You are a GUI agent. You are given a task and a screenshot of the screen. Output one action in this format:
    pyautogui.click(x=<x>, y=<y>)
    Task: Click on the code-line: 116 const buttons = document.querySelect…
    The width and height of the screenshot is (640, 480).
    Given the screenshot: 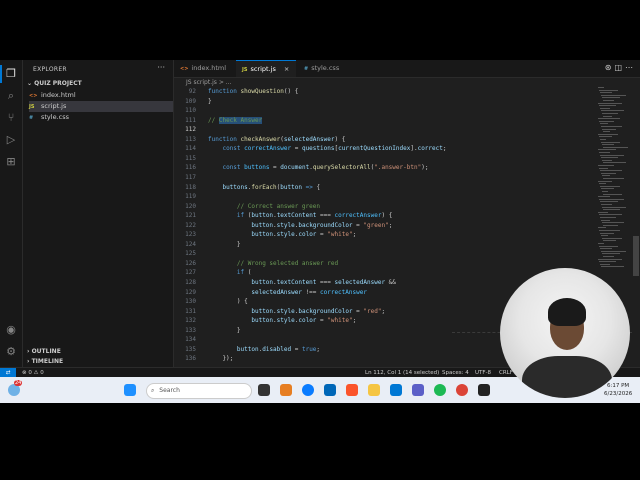 What is the action you would take?
    pyautogui.click(x=386, y=168)
    